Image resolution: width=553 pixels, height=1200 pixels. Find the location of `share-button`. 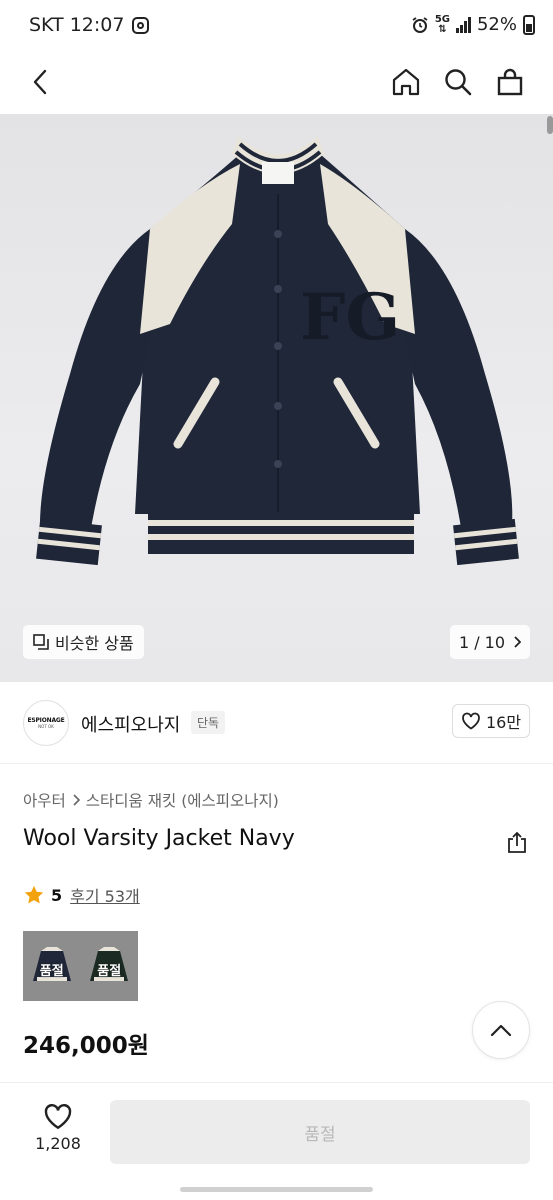

share-button is located at coordinates (517, 842).